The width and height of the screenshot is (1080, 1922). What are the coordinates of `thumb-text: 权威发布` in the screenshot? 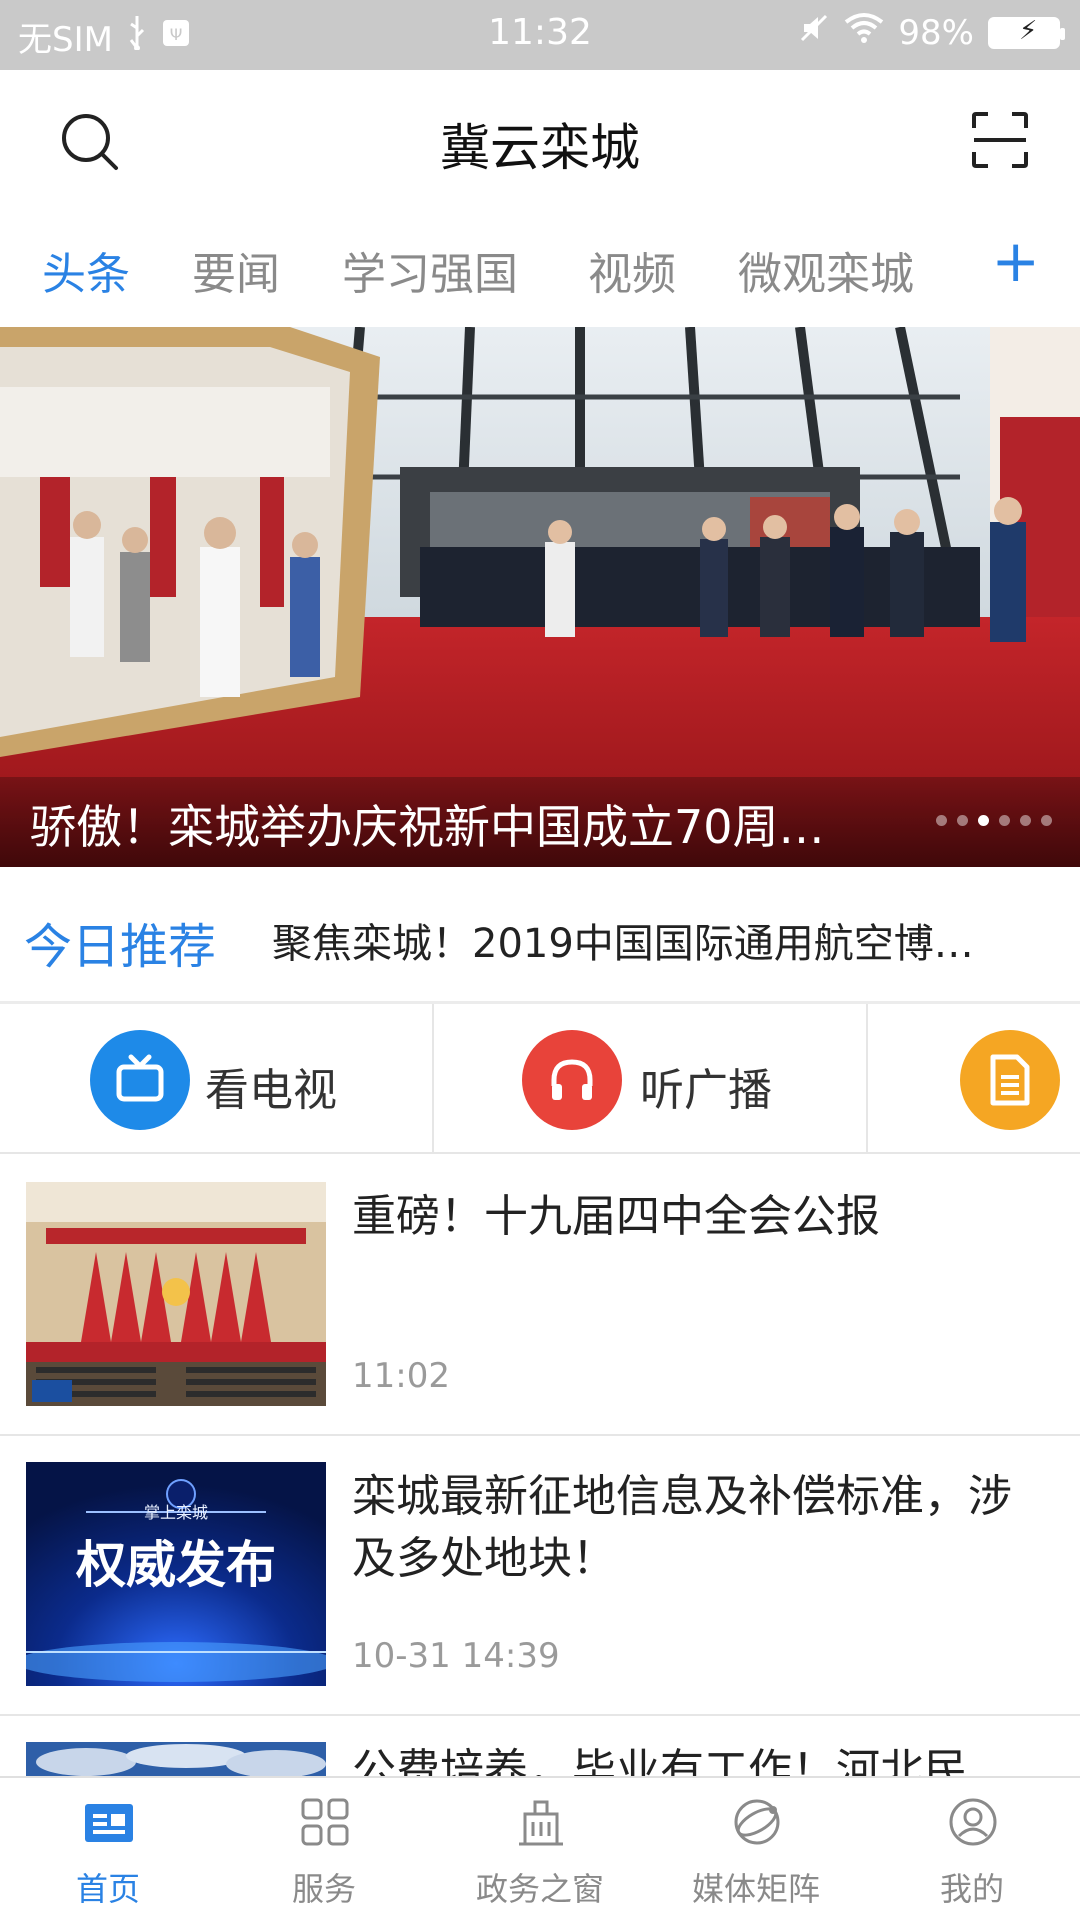 It's located at (175, 1565).